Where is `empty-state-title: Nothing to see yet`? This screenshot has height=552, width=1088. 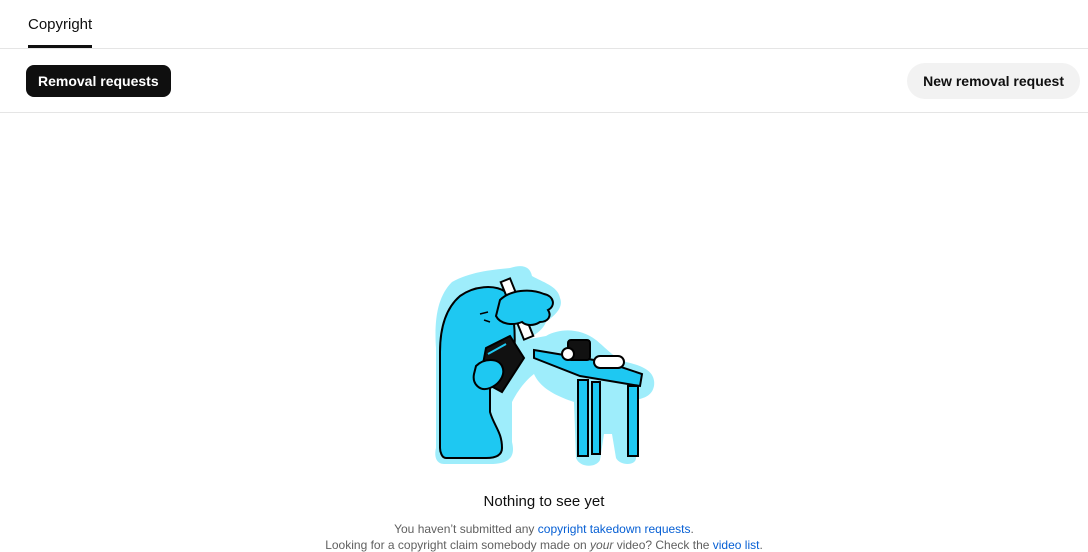 empty-state-title: Nothing to see yet is located at coordinates (544, 501).